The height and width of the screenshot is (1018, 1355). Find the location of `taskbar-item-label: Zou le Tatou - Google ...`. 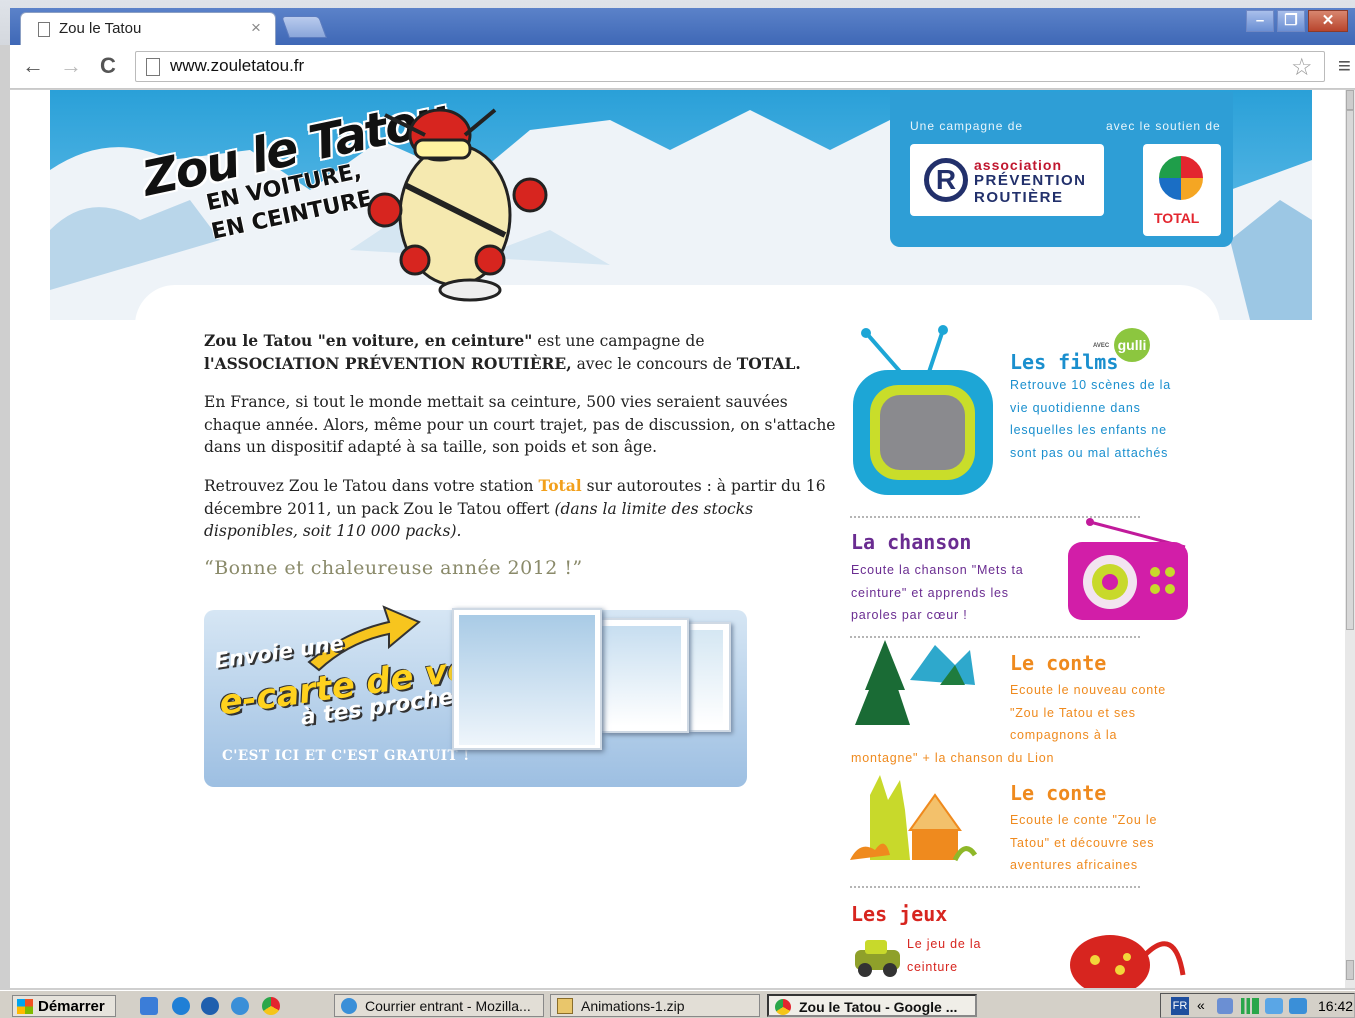

taskbar-item-label: Zou le Tatou - Google ... is located at coordinates (878, 1007).